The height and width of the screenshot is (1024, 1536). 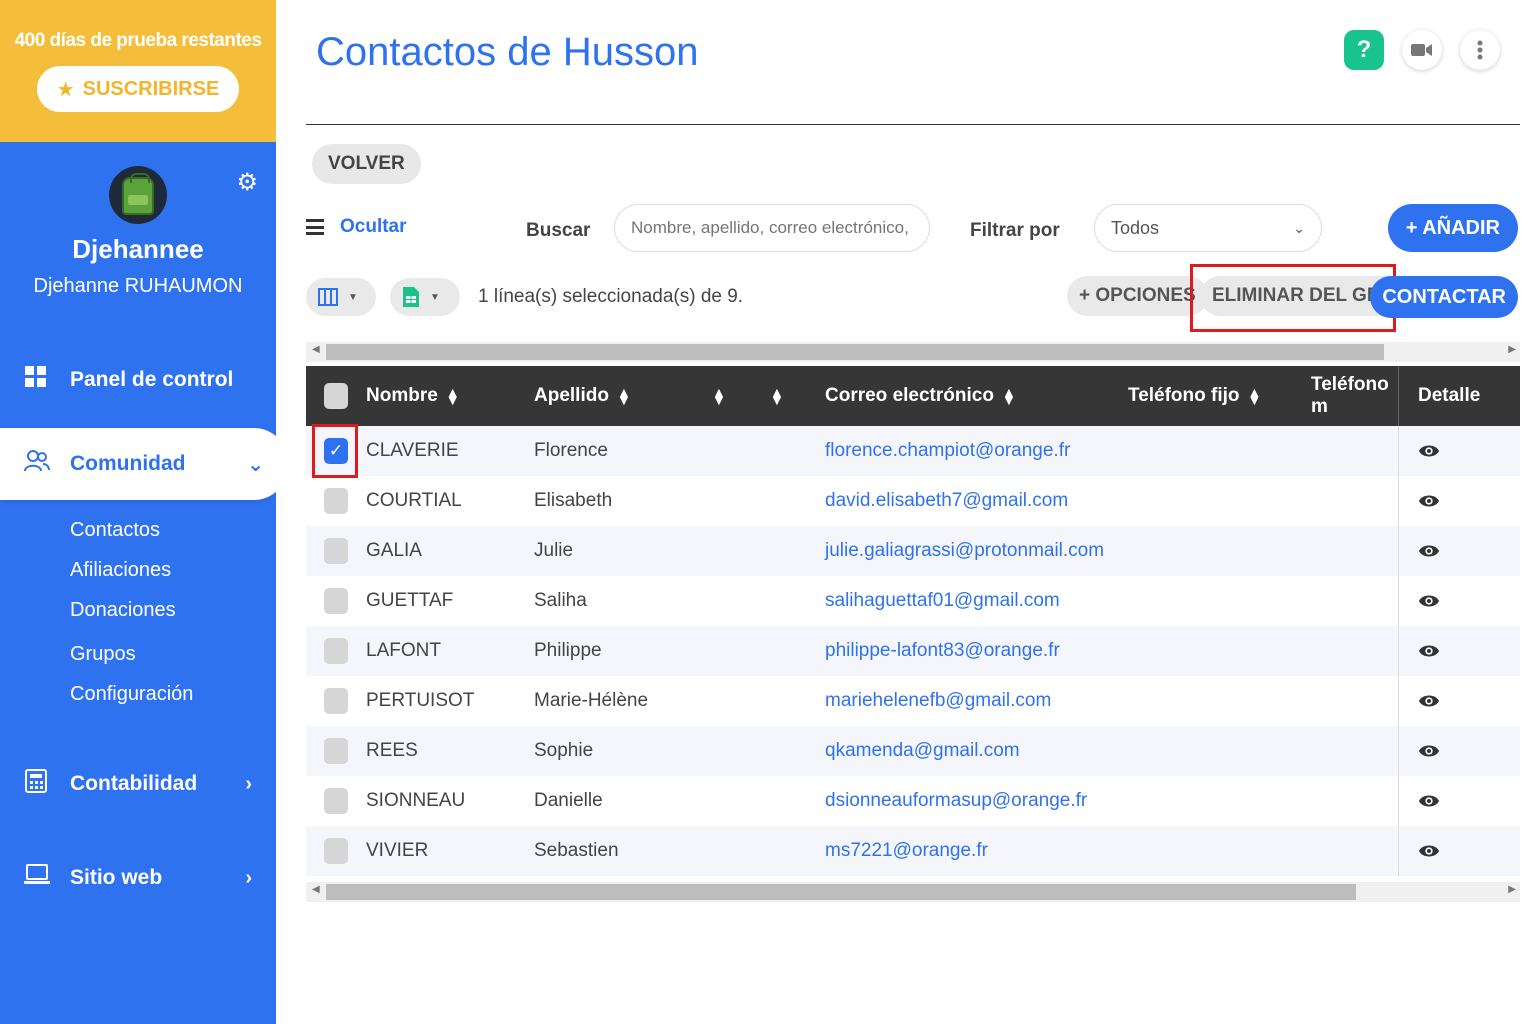 I want to click on filter-select: Todos ⌄, so click(x=1208, y=228).